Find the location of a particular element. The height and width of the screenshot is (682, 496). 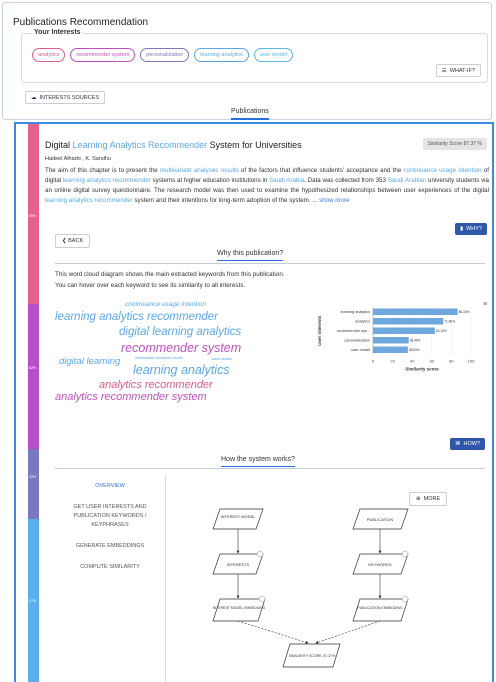

interests-sources-button: ☁ INTERESTS SOURCES is located at coordinates (65, 97).